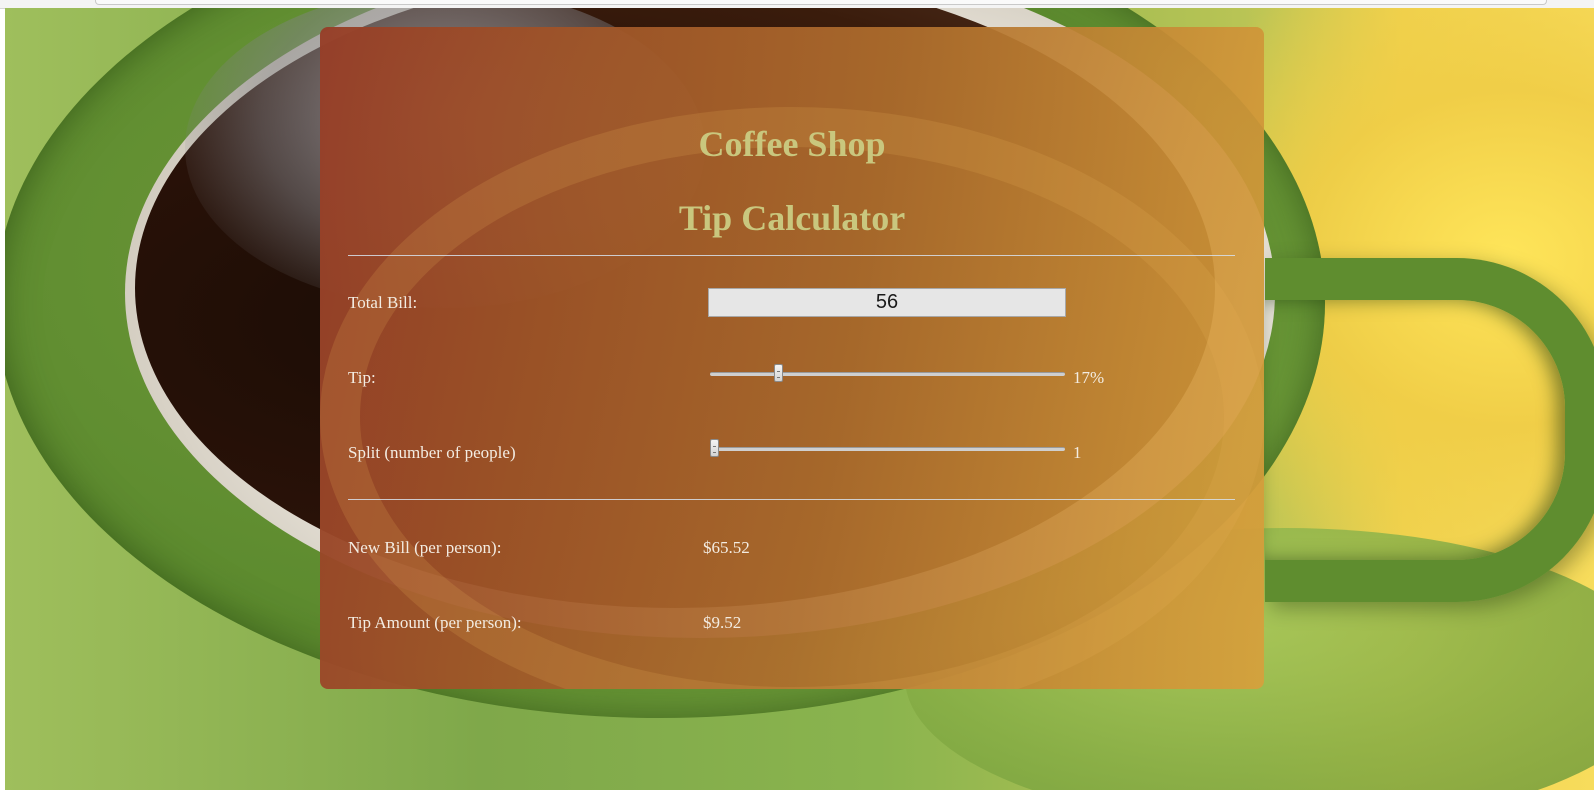  I want to click on split-count-readout: 1, so click(1077, 452).